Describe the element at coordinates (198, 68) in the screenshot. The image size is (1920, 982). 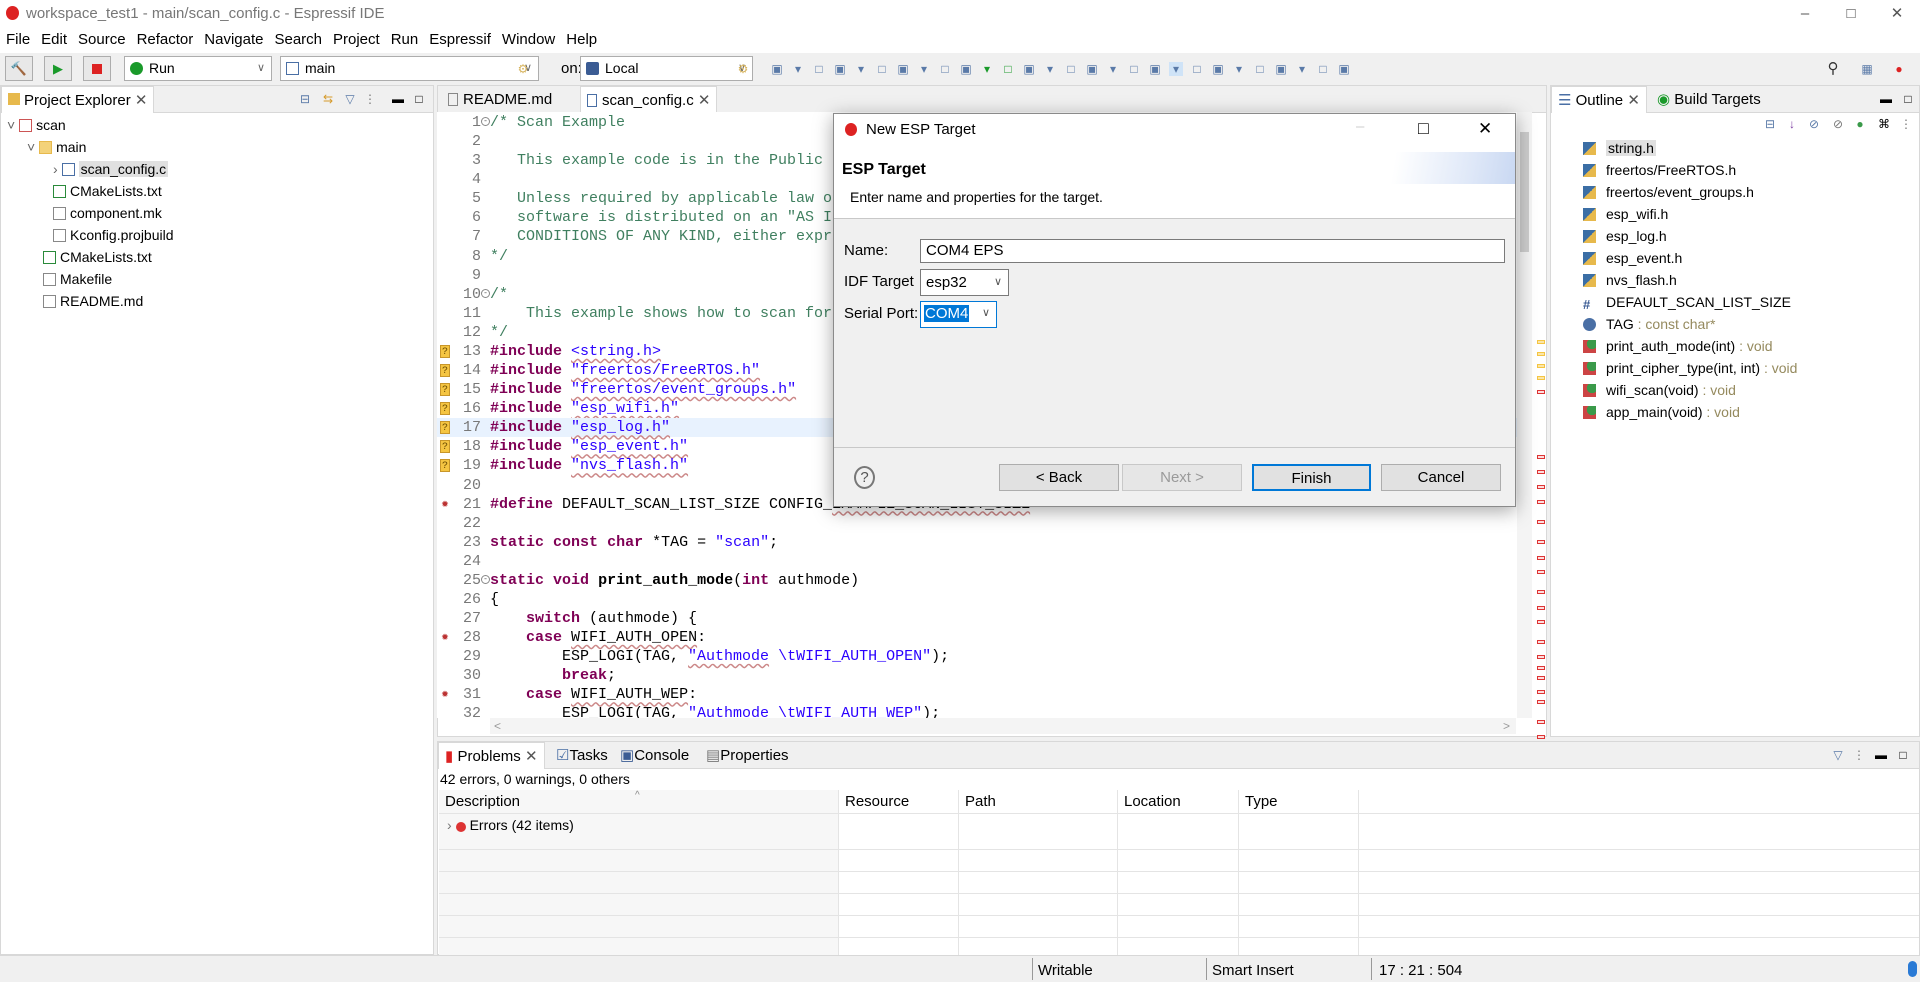
I see `launch-mode-select: Run ∨` at that location.